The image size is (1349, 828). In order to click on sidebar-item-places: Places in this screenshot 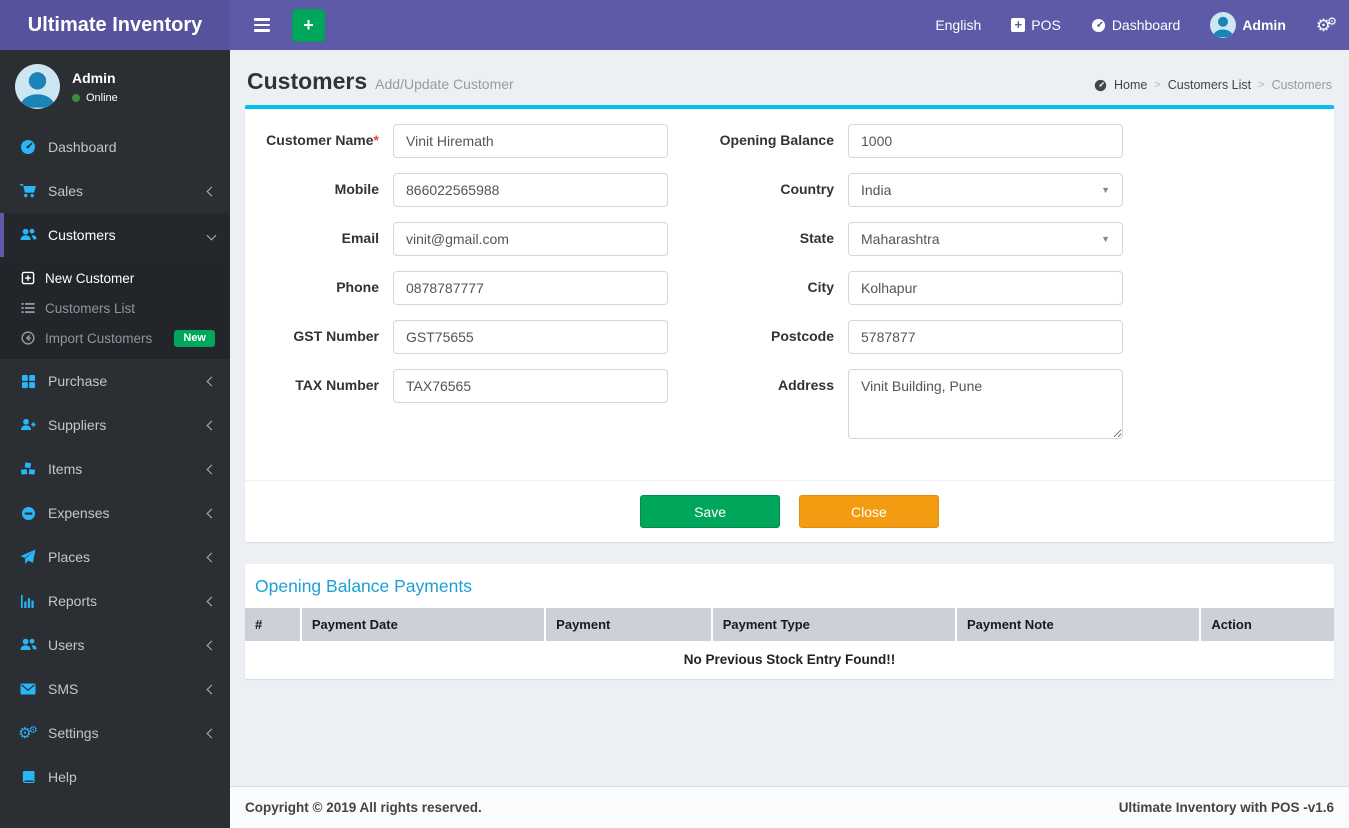, I will do `click(115, 557)`.